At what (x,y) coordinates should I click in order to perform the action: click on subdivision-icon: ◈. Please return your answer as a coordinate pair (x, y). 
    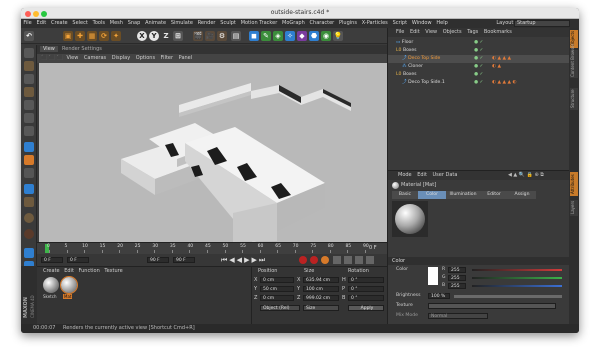
    Looking at the image, I should click on (278, 36).